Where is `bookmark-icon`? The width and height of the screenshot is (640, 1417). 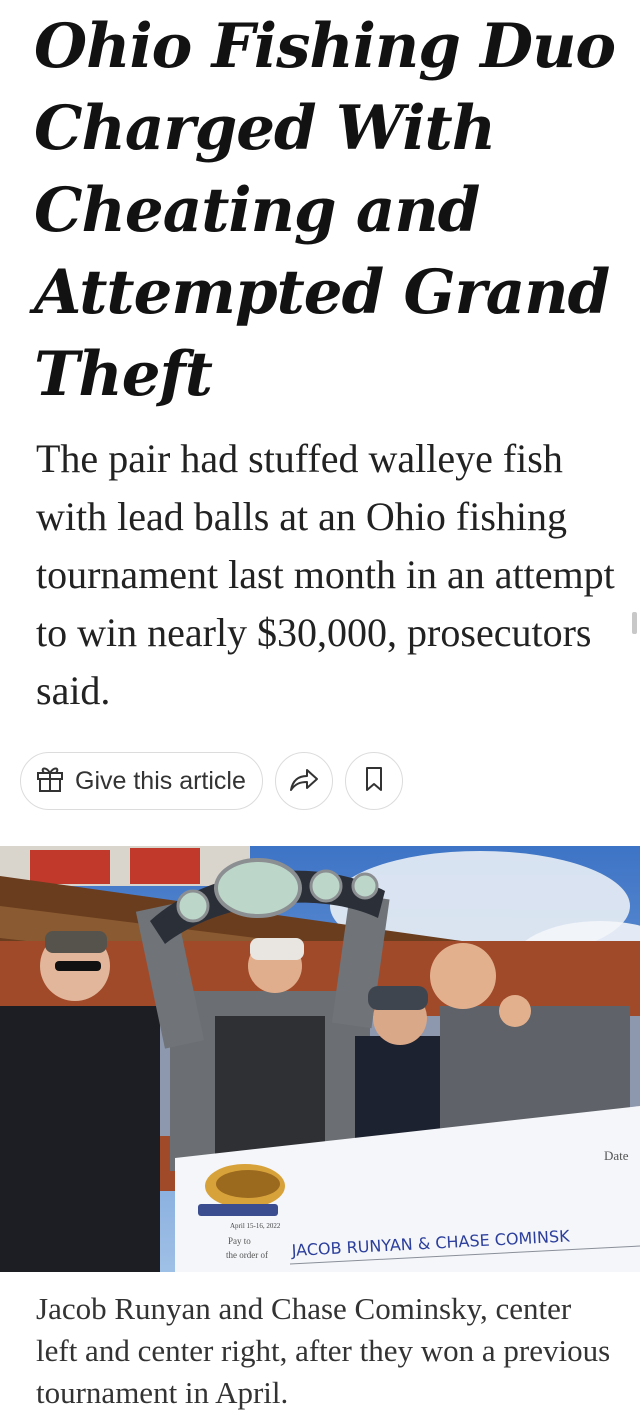
bookmark-icon is located at coordinates (374, 781).